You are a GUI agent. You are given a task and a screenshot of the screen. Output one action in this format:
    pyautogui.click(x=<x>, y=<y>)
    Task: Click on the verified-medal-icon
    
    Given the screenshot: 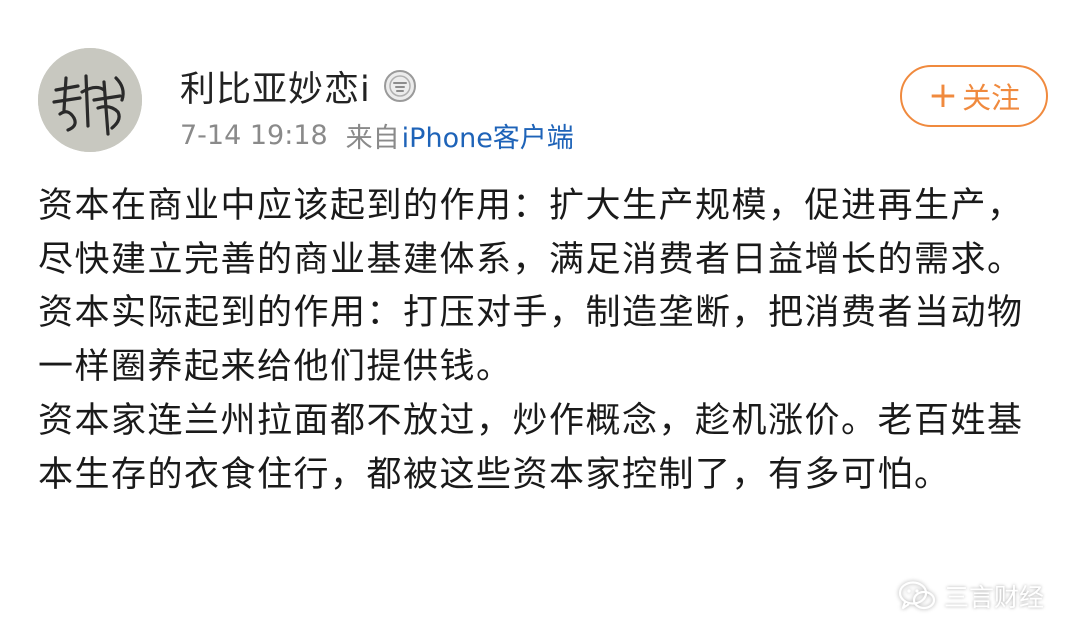 What is the action you would take?
    pyautogui.click(x=399, y=86)
    